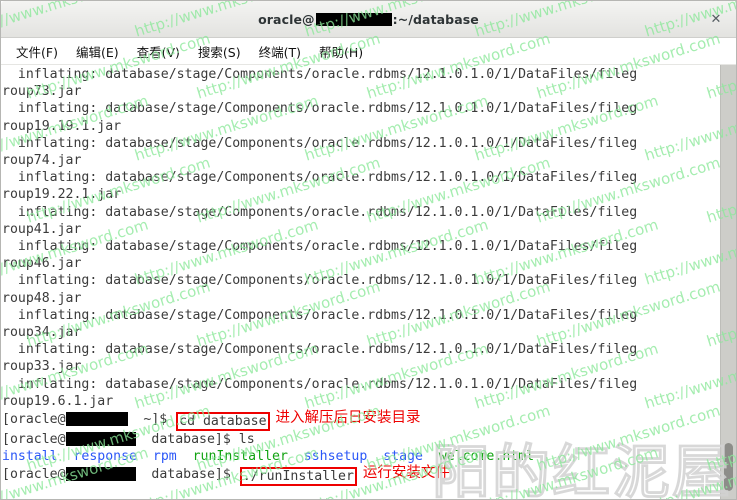  What do you see at coordinates (341, 51) in the screenshot?
I see `menu-help: 帮助(H)` at bounding box center [341, 51].